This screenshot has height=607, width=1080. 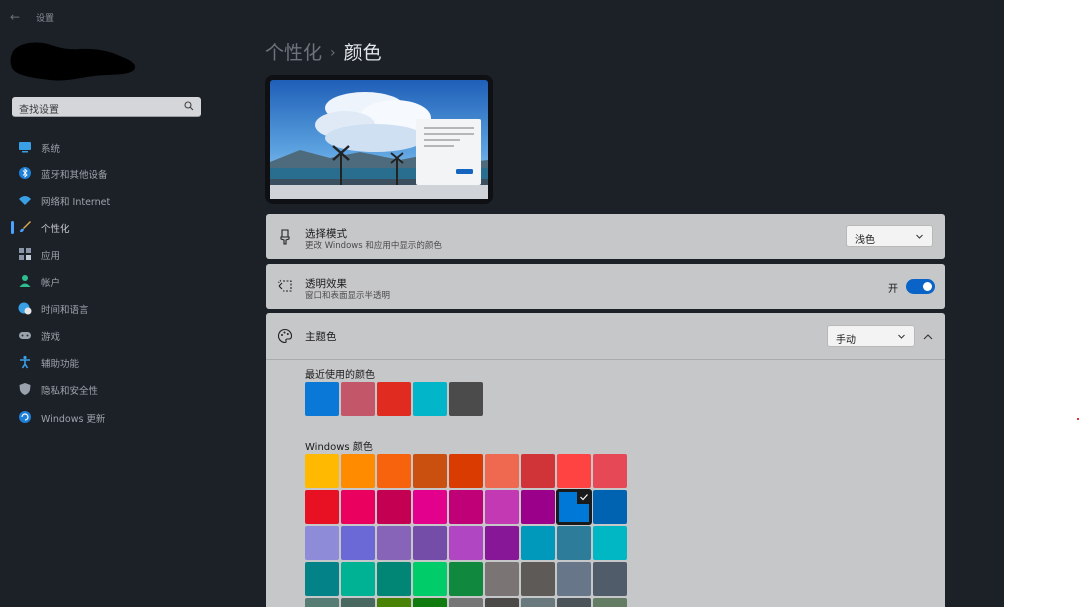 What do you see at coordinates (605, 359) in the screenshot?
I see `section-divider` at bounding box center [605, 359].